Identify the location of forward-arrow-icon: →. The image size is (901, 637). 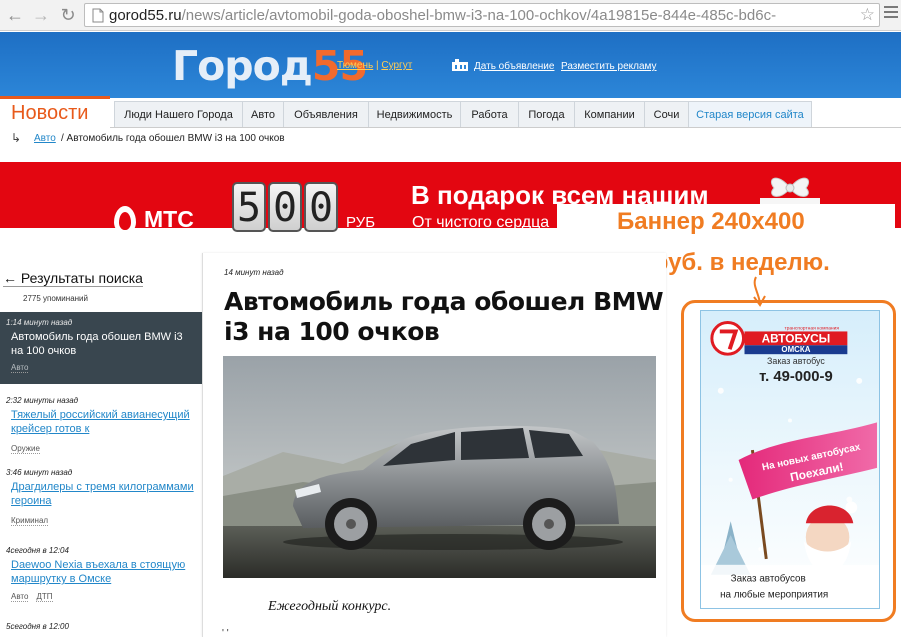
(41, 15).